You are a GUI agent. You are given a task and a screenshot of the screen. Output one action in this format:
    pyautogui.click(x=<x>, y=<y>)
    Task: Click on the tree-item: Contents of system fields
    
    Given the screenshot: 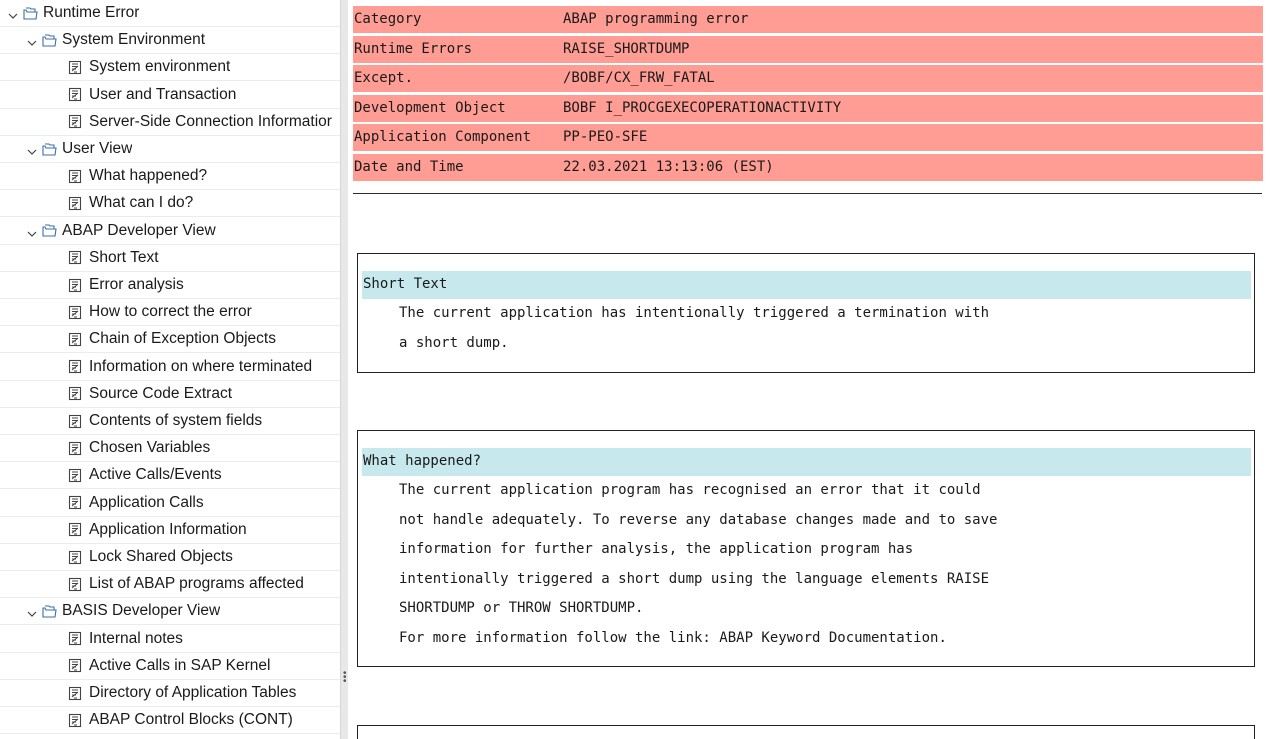 What is the action you would take?
    pyautogui.click(x=170, y=421)
    